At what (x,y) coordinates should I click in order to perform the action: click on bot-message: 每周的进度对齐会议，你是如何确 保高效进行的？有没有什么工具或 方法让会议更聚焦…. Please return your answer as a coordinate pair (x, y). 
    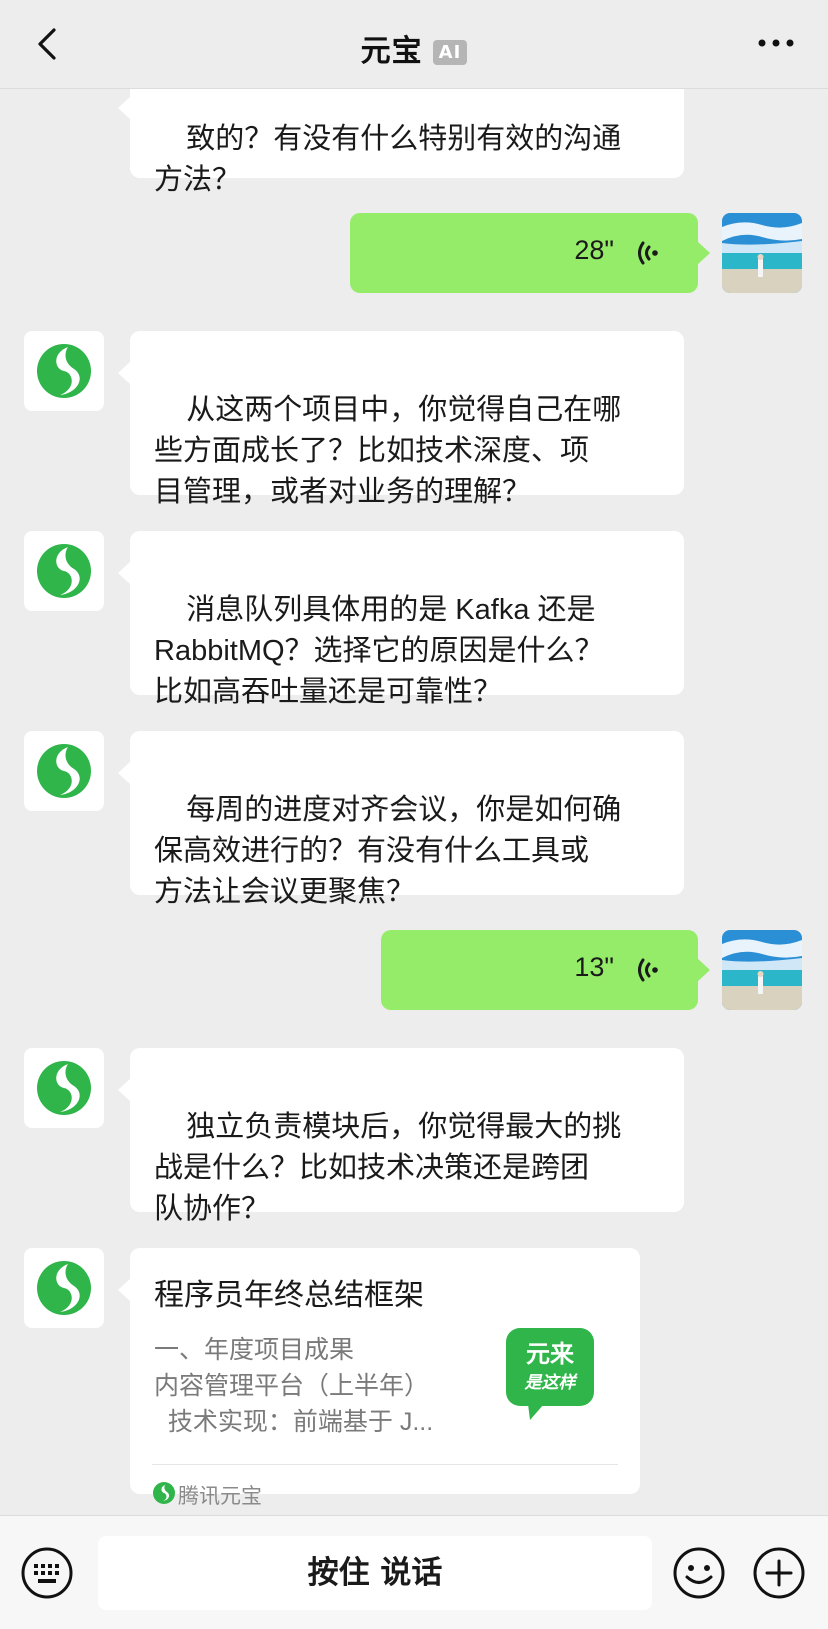
    Looking at the image, I should click on (401, 819).